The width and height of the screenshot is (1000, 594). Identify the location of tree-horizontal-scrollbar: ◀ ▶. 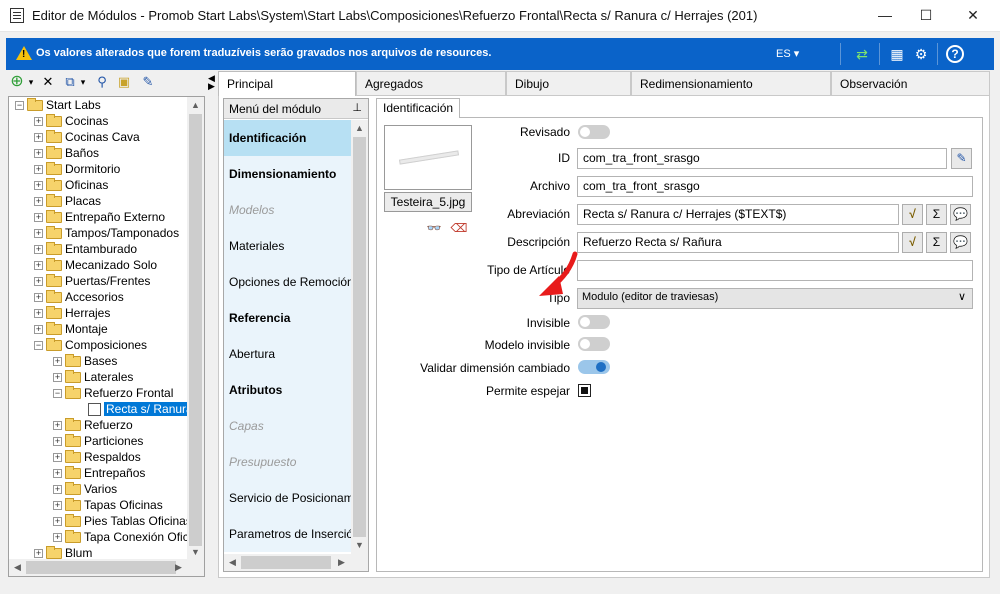
(106, 567).